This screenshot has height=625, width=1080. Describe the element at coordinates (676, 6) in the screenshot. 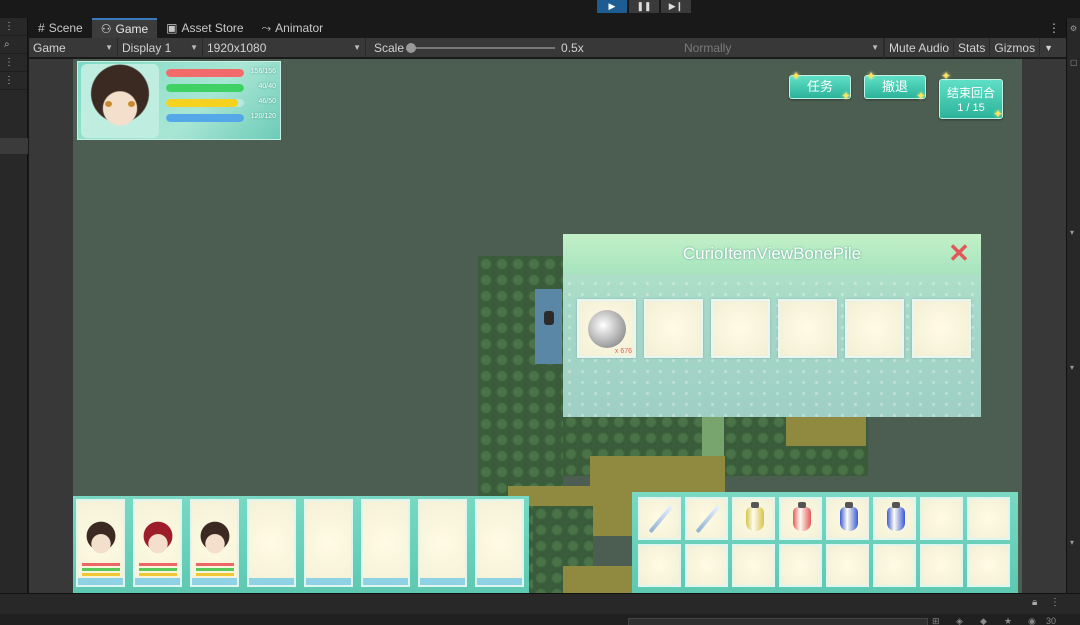

I see `step-button: ▶❙` at that location.